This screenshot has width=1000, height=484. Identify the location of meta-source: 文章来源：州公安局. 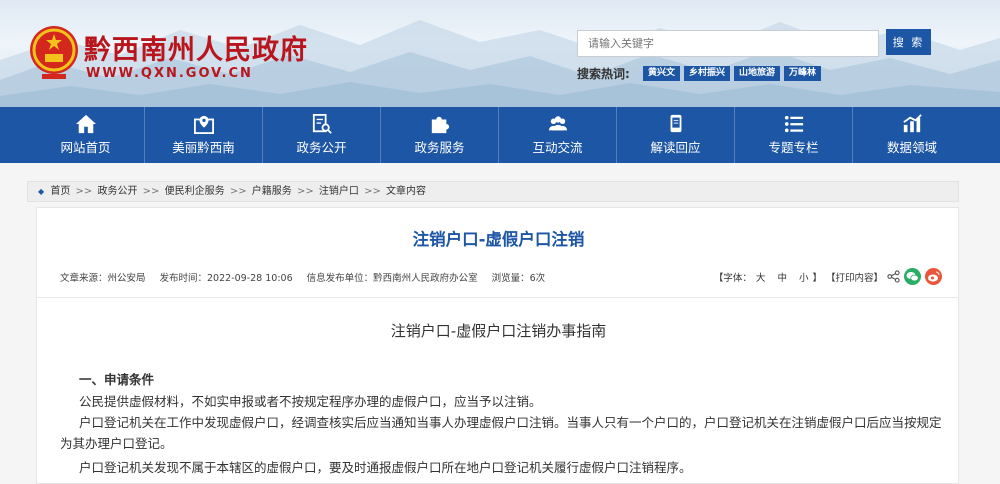
(103, 278).